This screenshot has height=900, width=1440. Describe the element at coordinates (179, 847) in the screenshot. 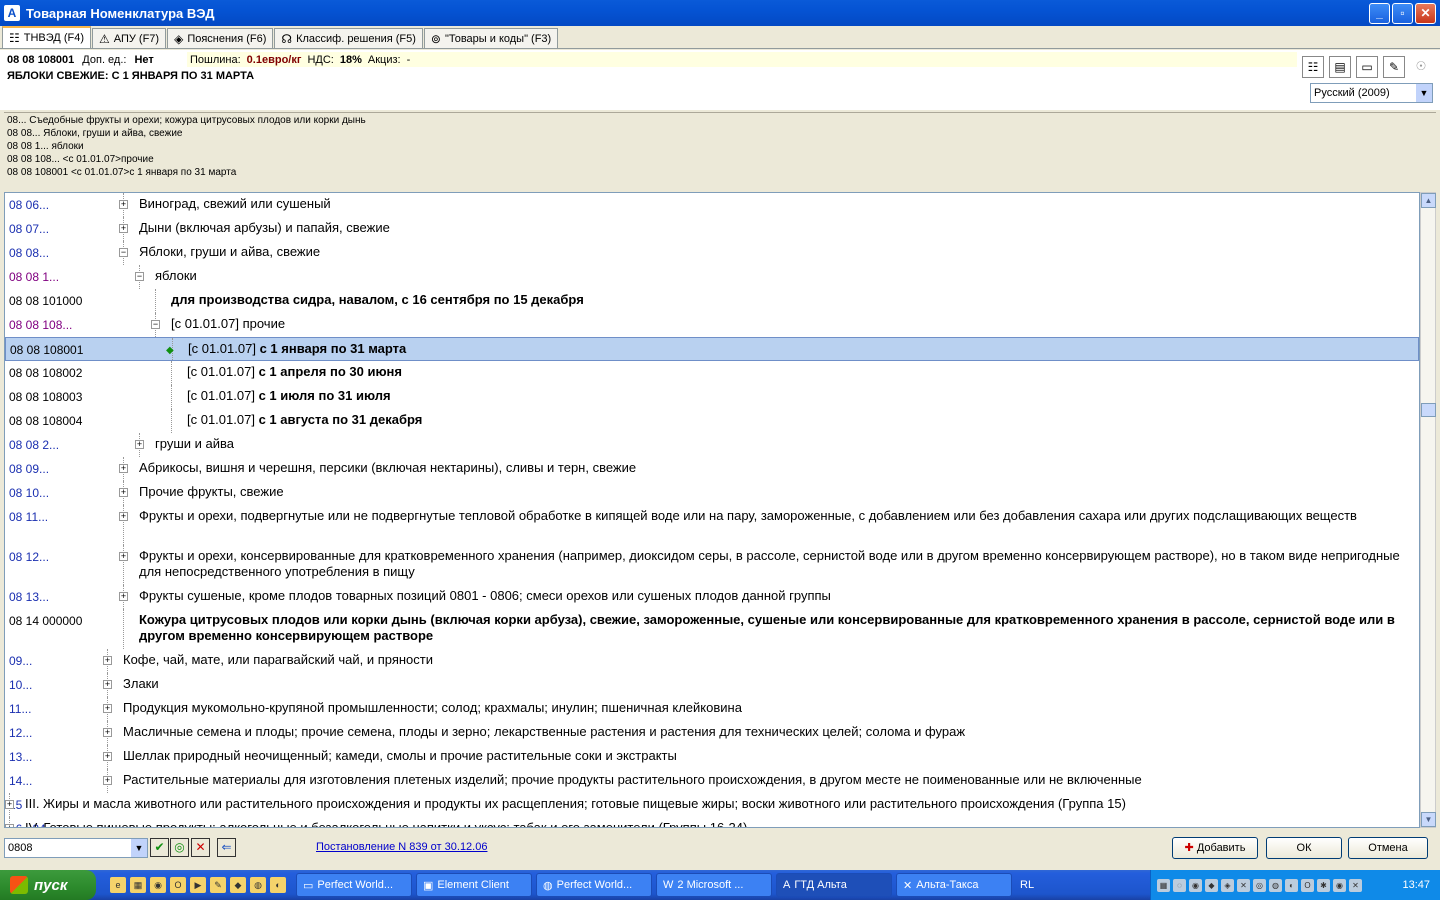

I see `search-icon: ◎` at that location.